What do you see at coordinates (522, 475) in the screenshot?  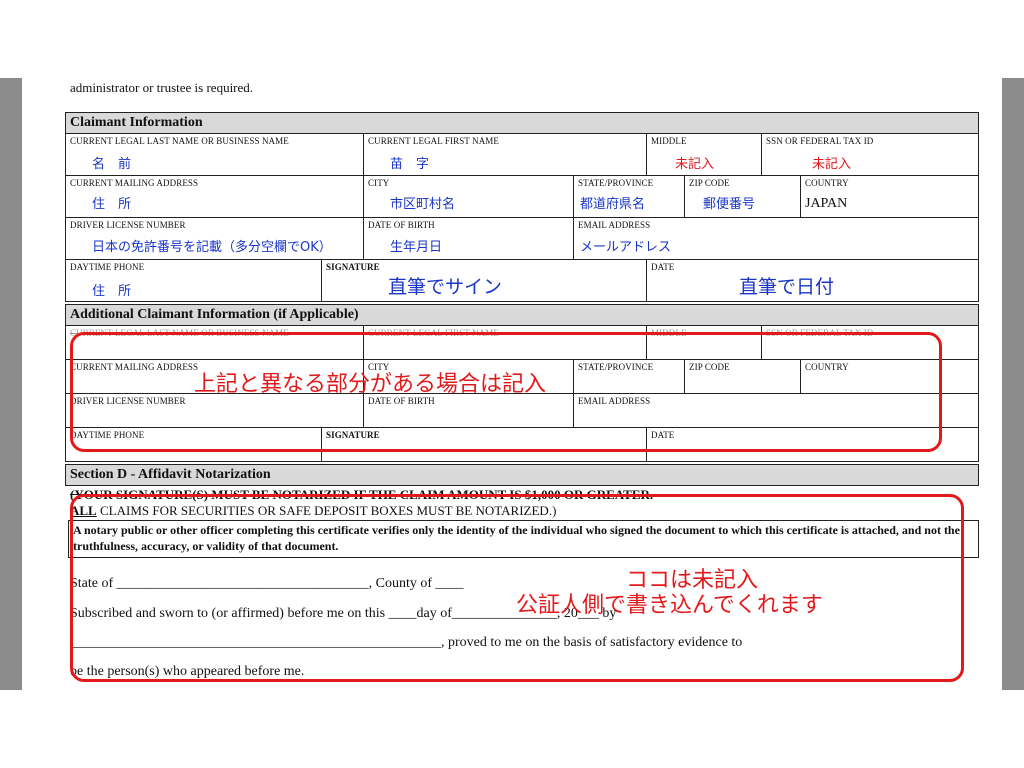 I see `section-d-title: Section D - Affidavit Notarization` at bounding box center [522, 475].